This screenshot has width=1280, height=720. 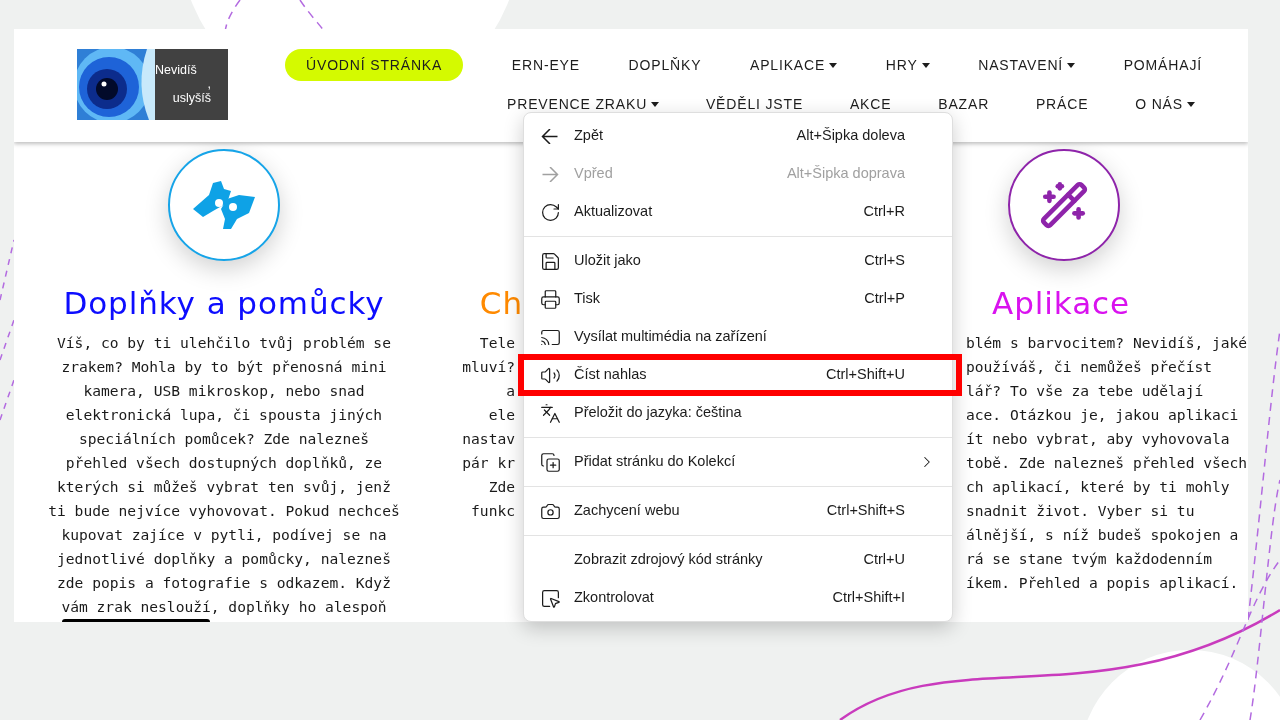 I want to click on menu-item-label: Zobrazit zdrojový kód stránky, so click(x=669, y=560).